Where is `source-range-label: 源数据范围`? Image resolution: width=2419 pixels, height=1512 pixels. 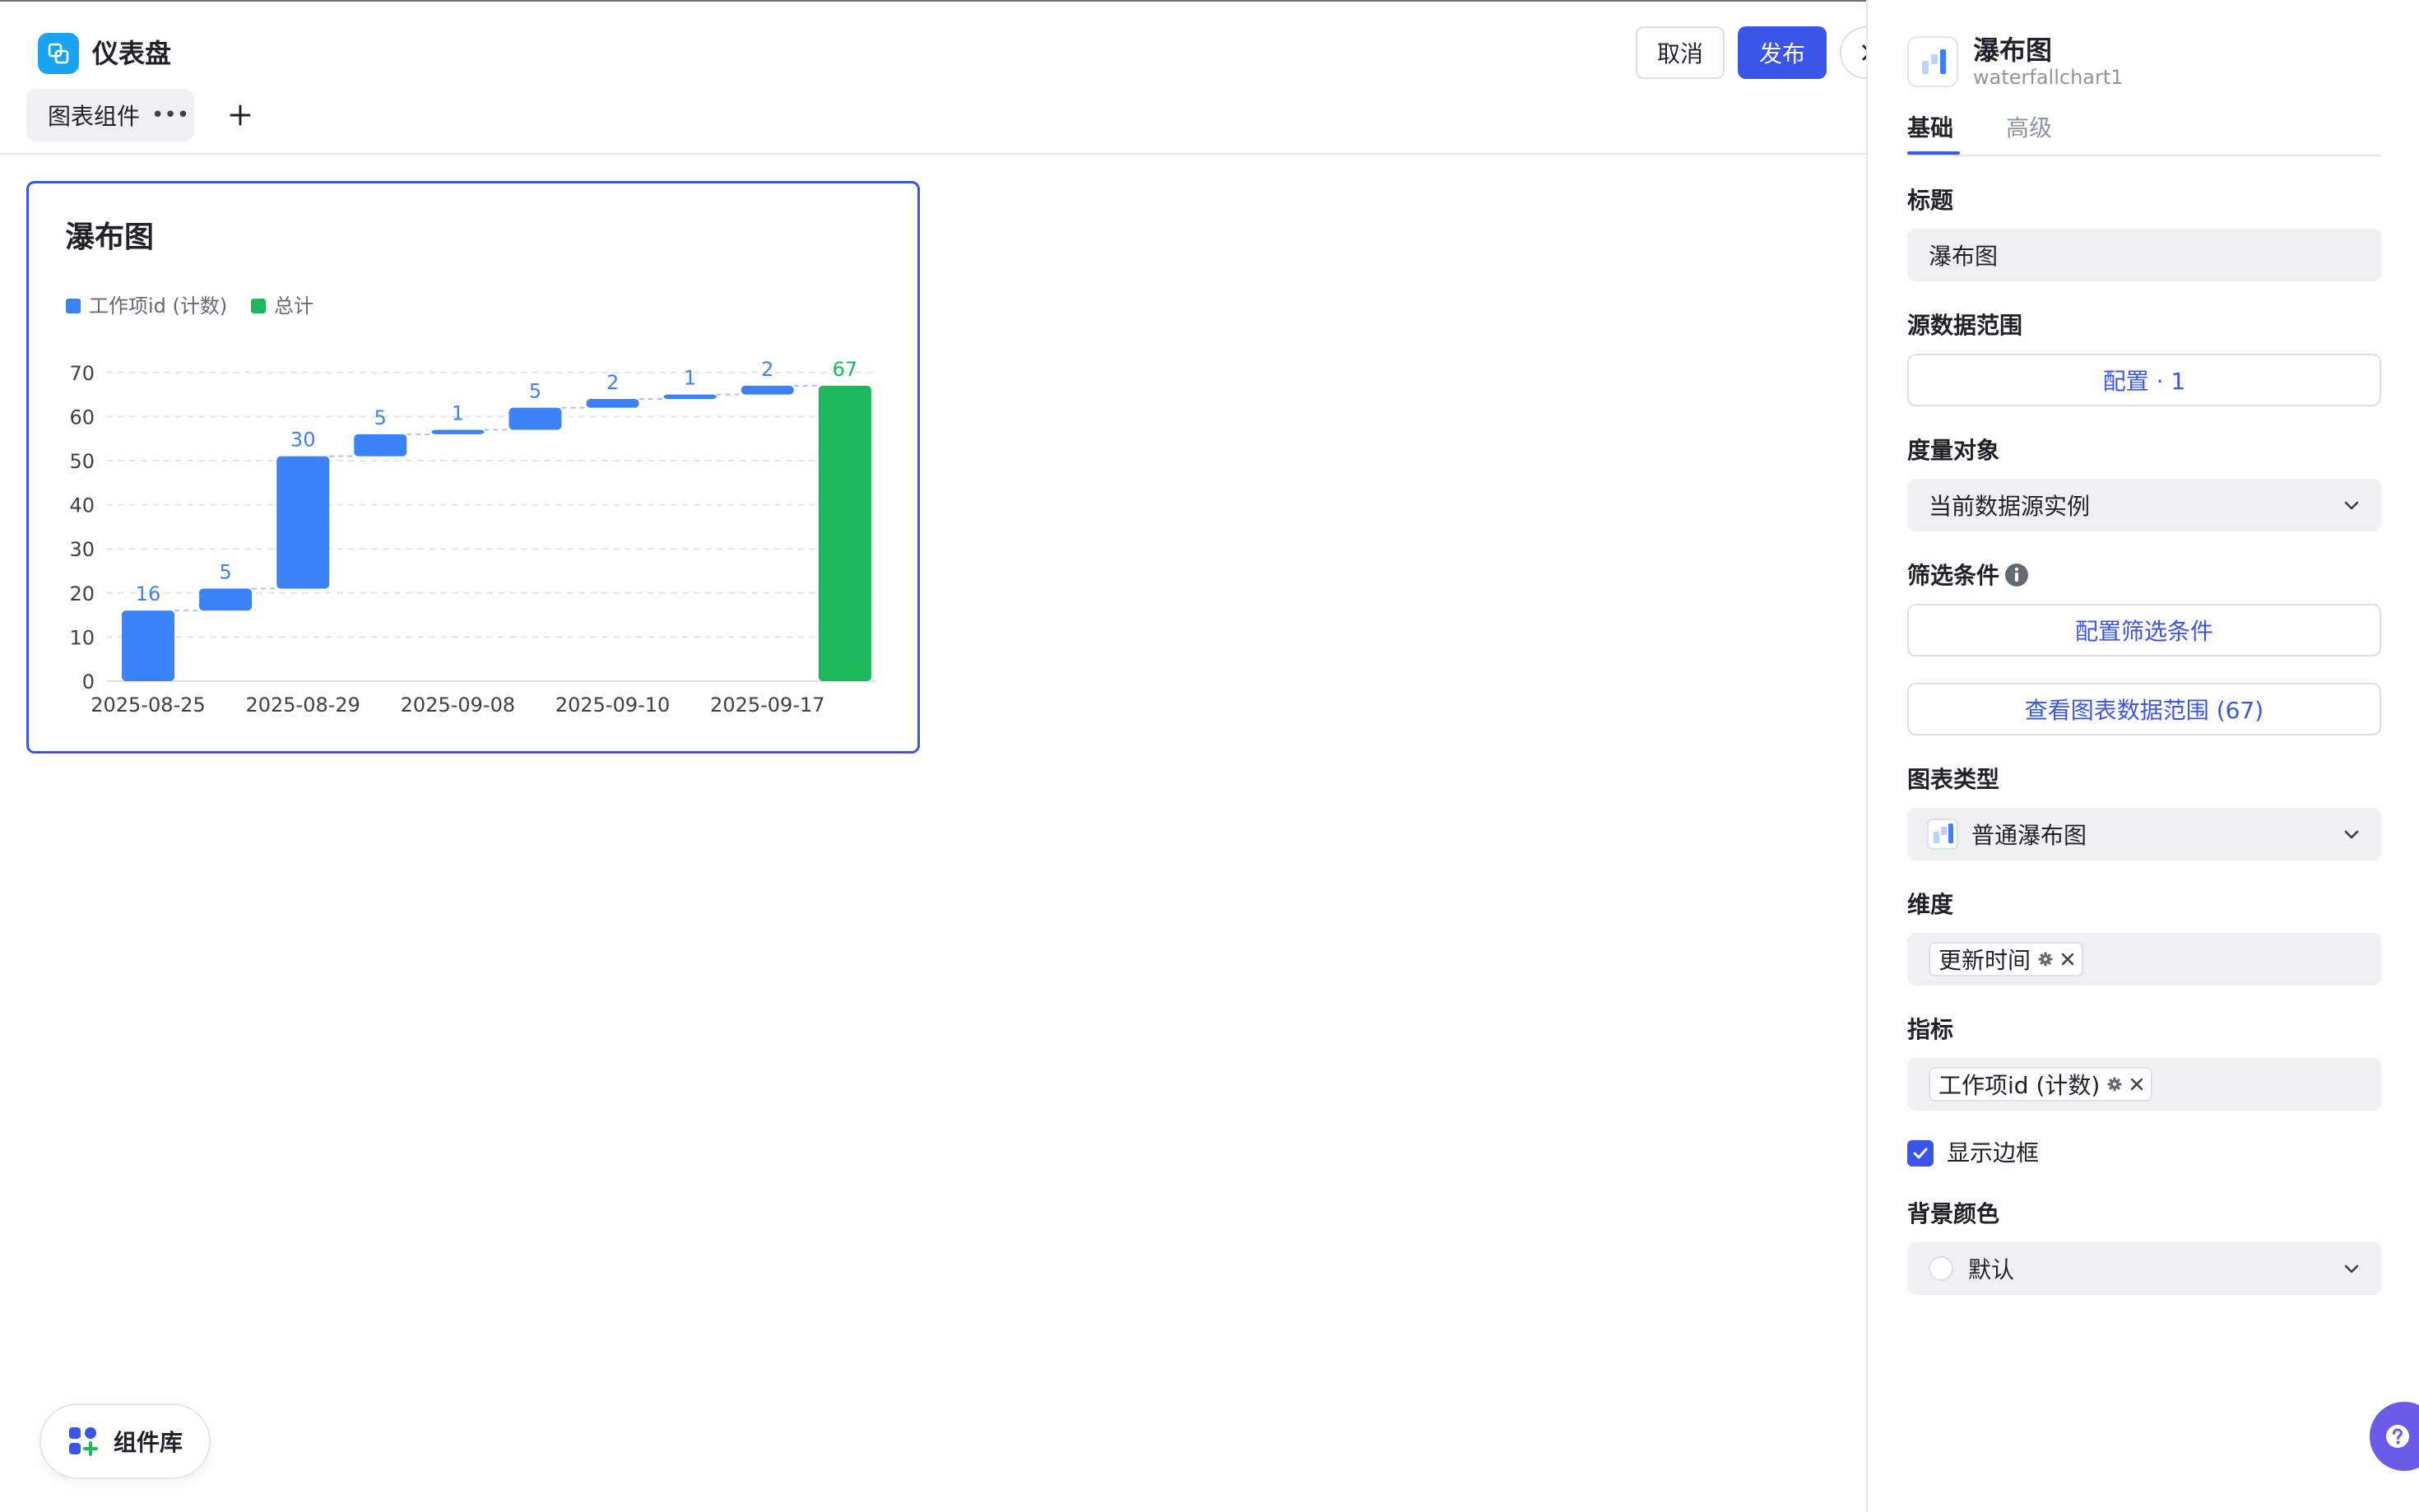
source-range-label: 源数据范围 is located at coordinates (1965, 325).